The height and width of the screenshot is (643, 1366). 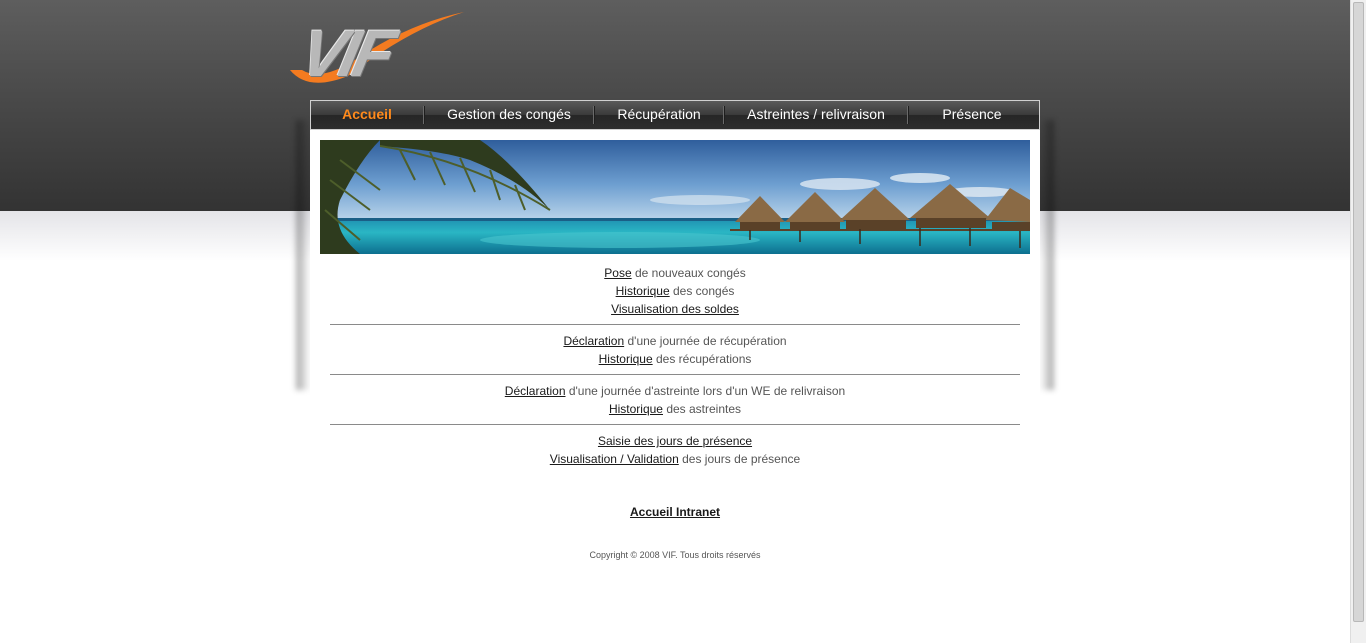 I want to click on historique-conges-link: Historique, so click(x=643, y=291).